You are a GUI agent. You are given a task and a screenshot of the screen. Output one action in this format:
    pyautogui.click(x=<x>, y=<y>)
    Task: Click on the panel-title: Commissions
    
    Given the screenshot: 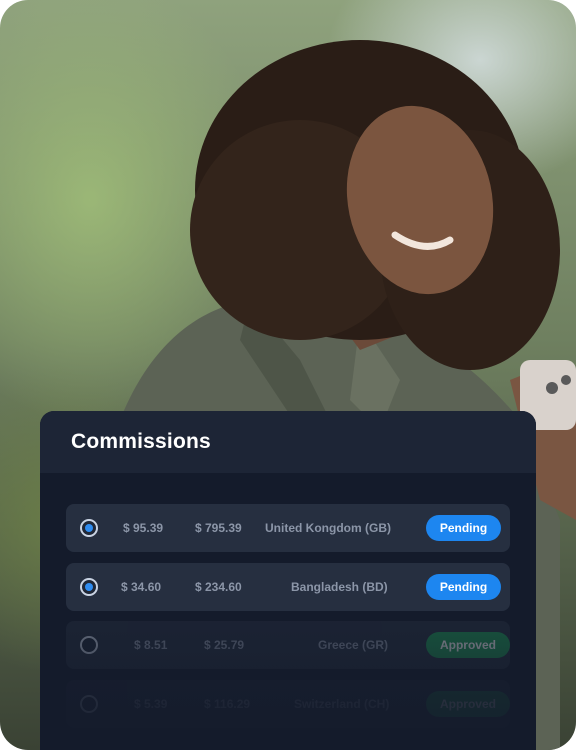 What is the action you would take?
    pyautogui.click(x=141, y=441)
    